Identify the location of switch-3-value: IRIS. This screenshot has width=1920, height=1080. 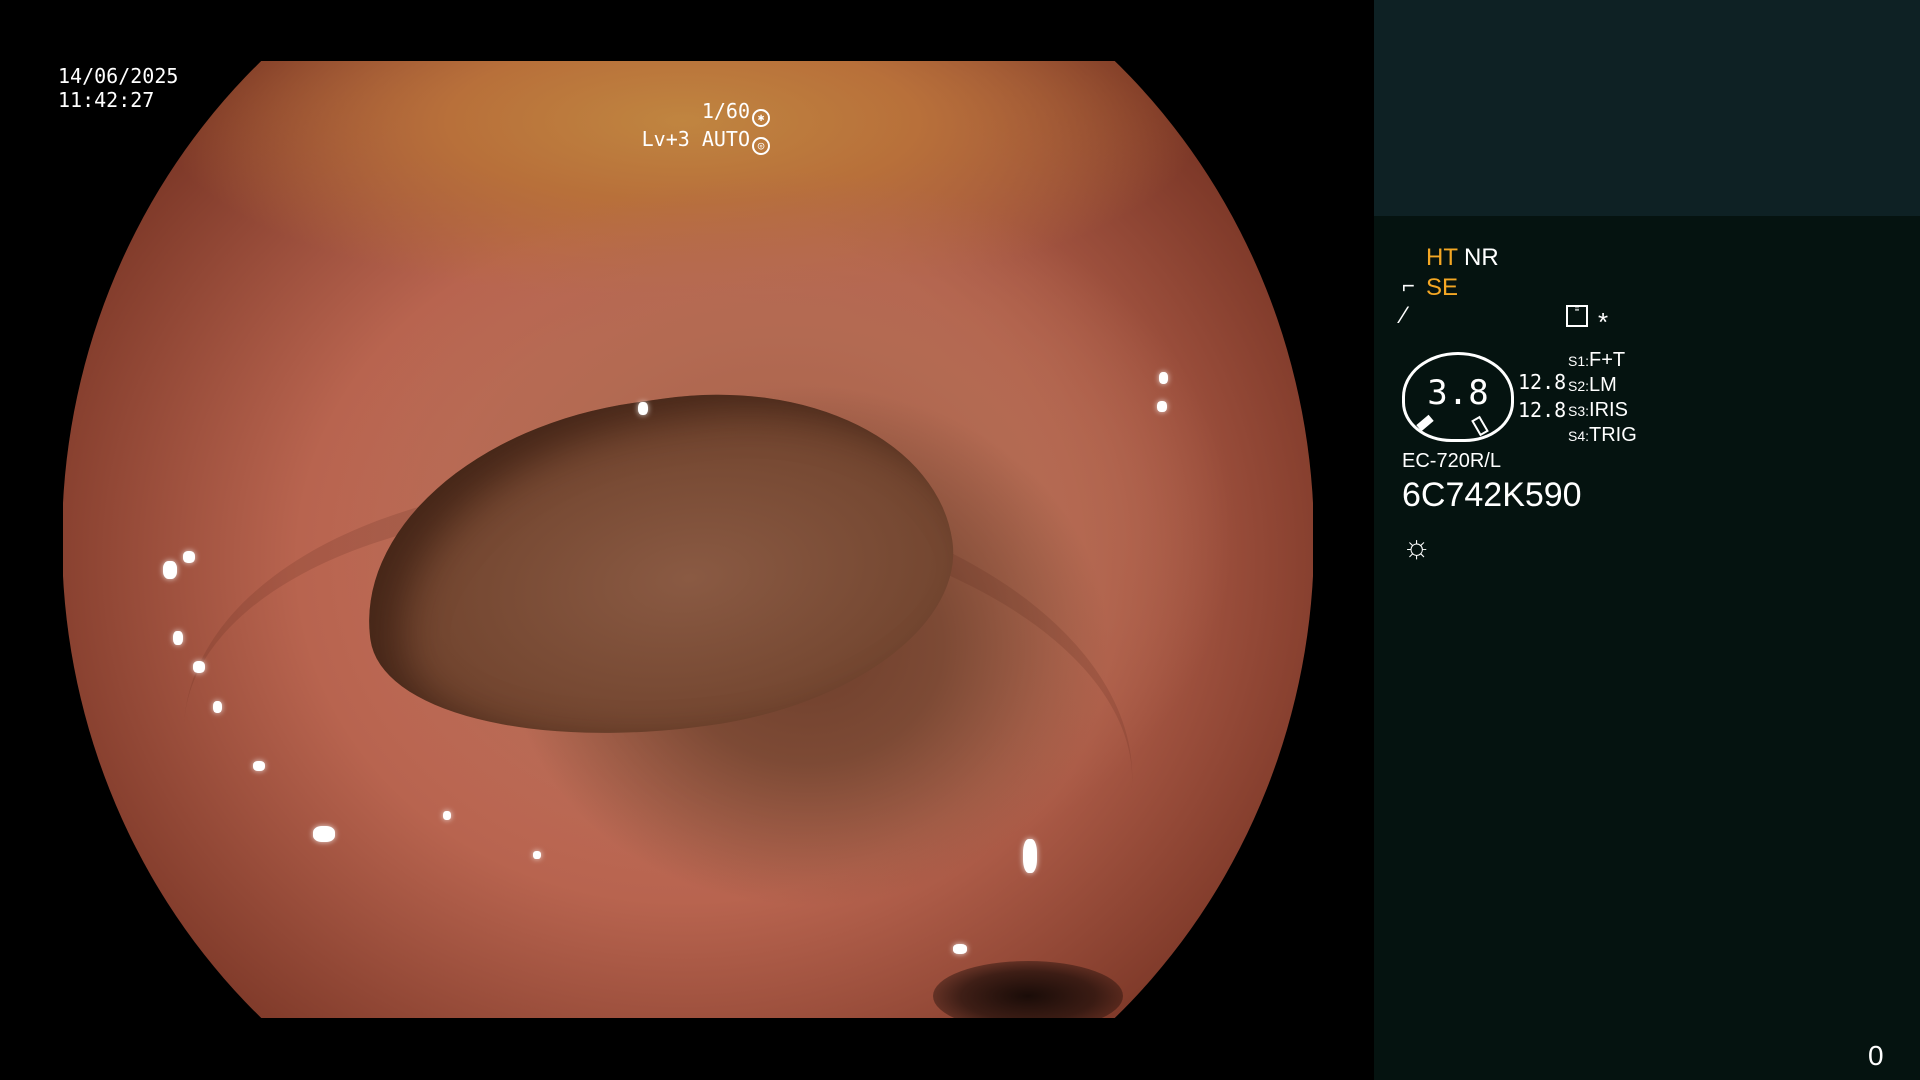
(1608, 410).